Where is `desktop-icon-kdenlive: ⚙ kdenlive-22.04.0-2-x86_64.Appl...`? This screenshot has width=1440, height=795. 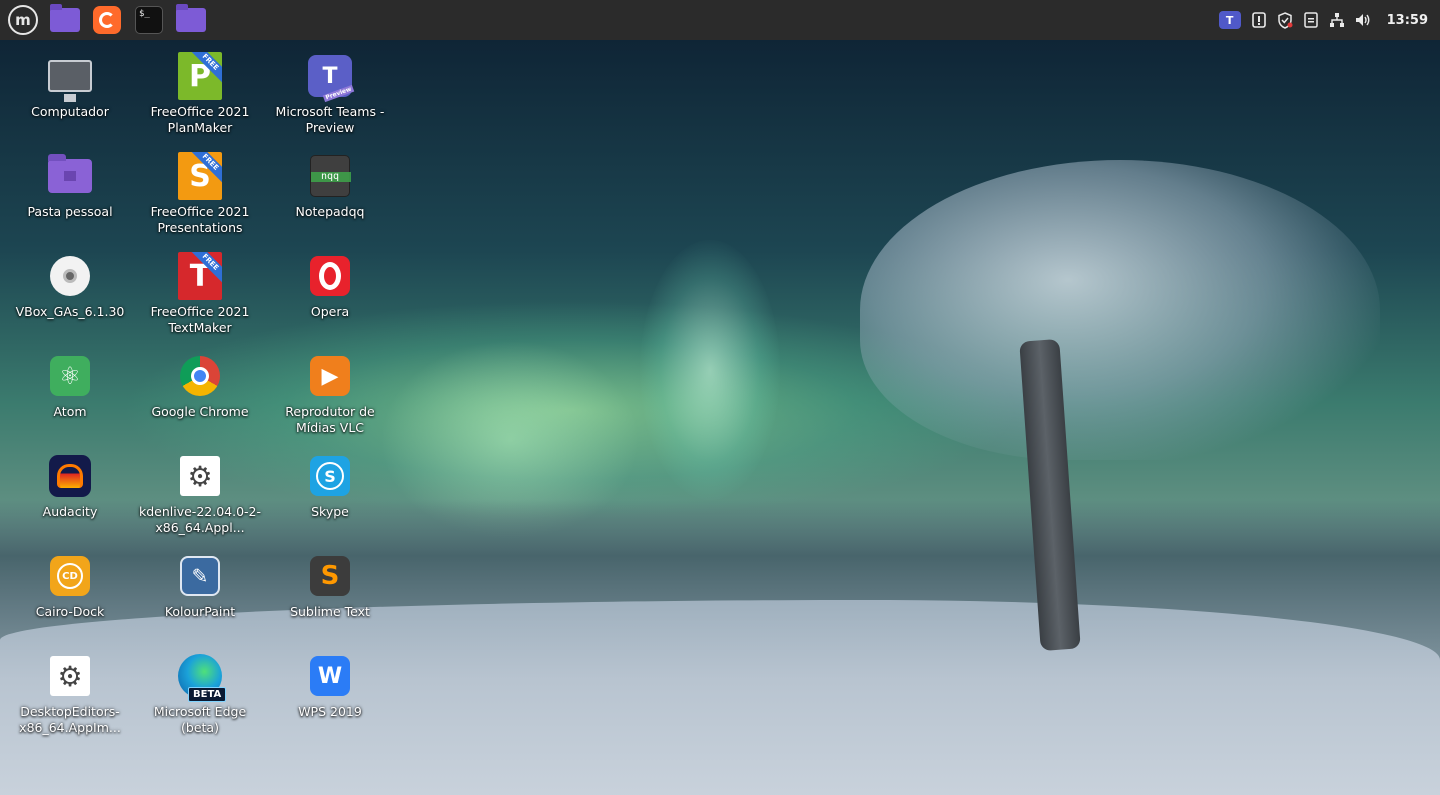
desktop-icon-kdenlive: ⚙ kdenlive-22.04.0-2-x86_64.Appl... is located at coordinates (200, 498).